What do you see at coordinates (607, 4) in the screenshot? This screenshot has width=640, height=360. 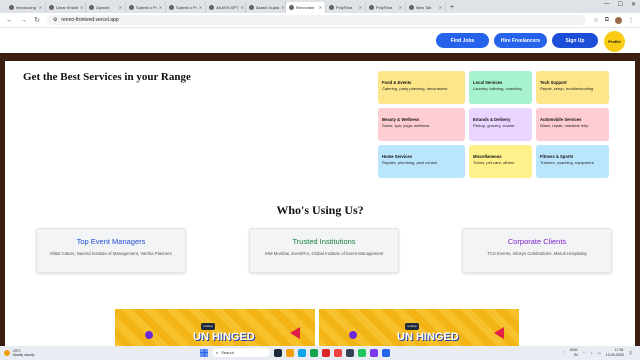 I see `minimize-icon: —` at bounding box center [607, 4].